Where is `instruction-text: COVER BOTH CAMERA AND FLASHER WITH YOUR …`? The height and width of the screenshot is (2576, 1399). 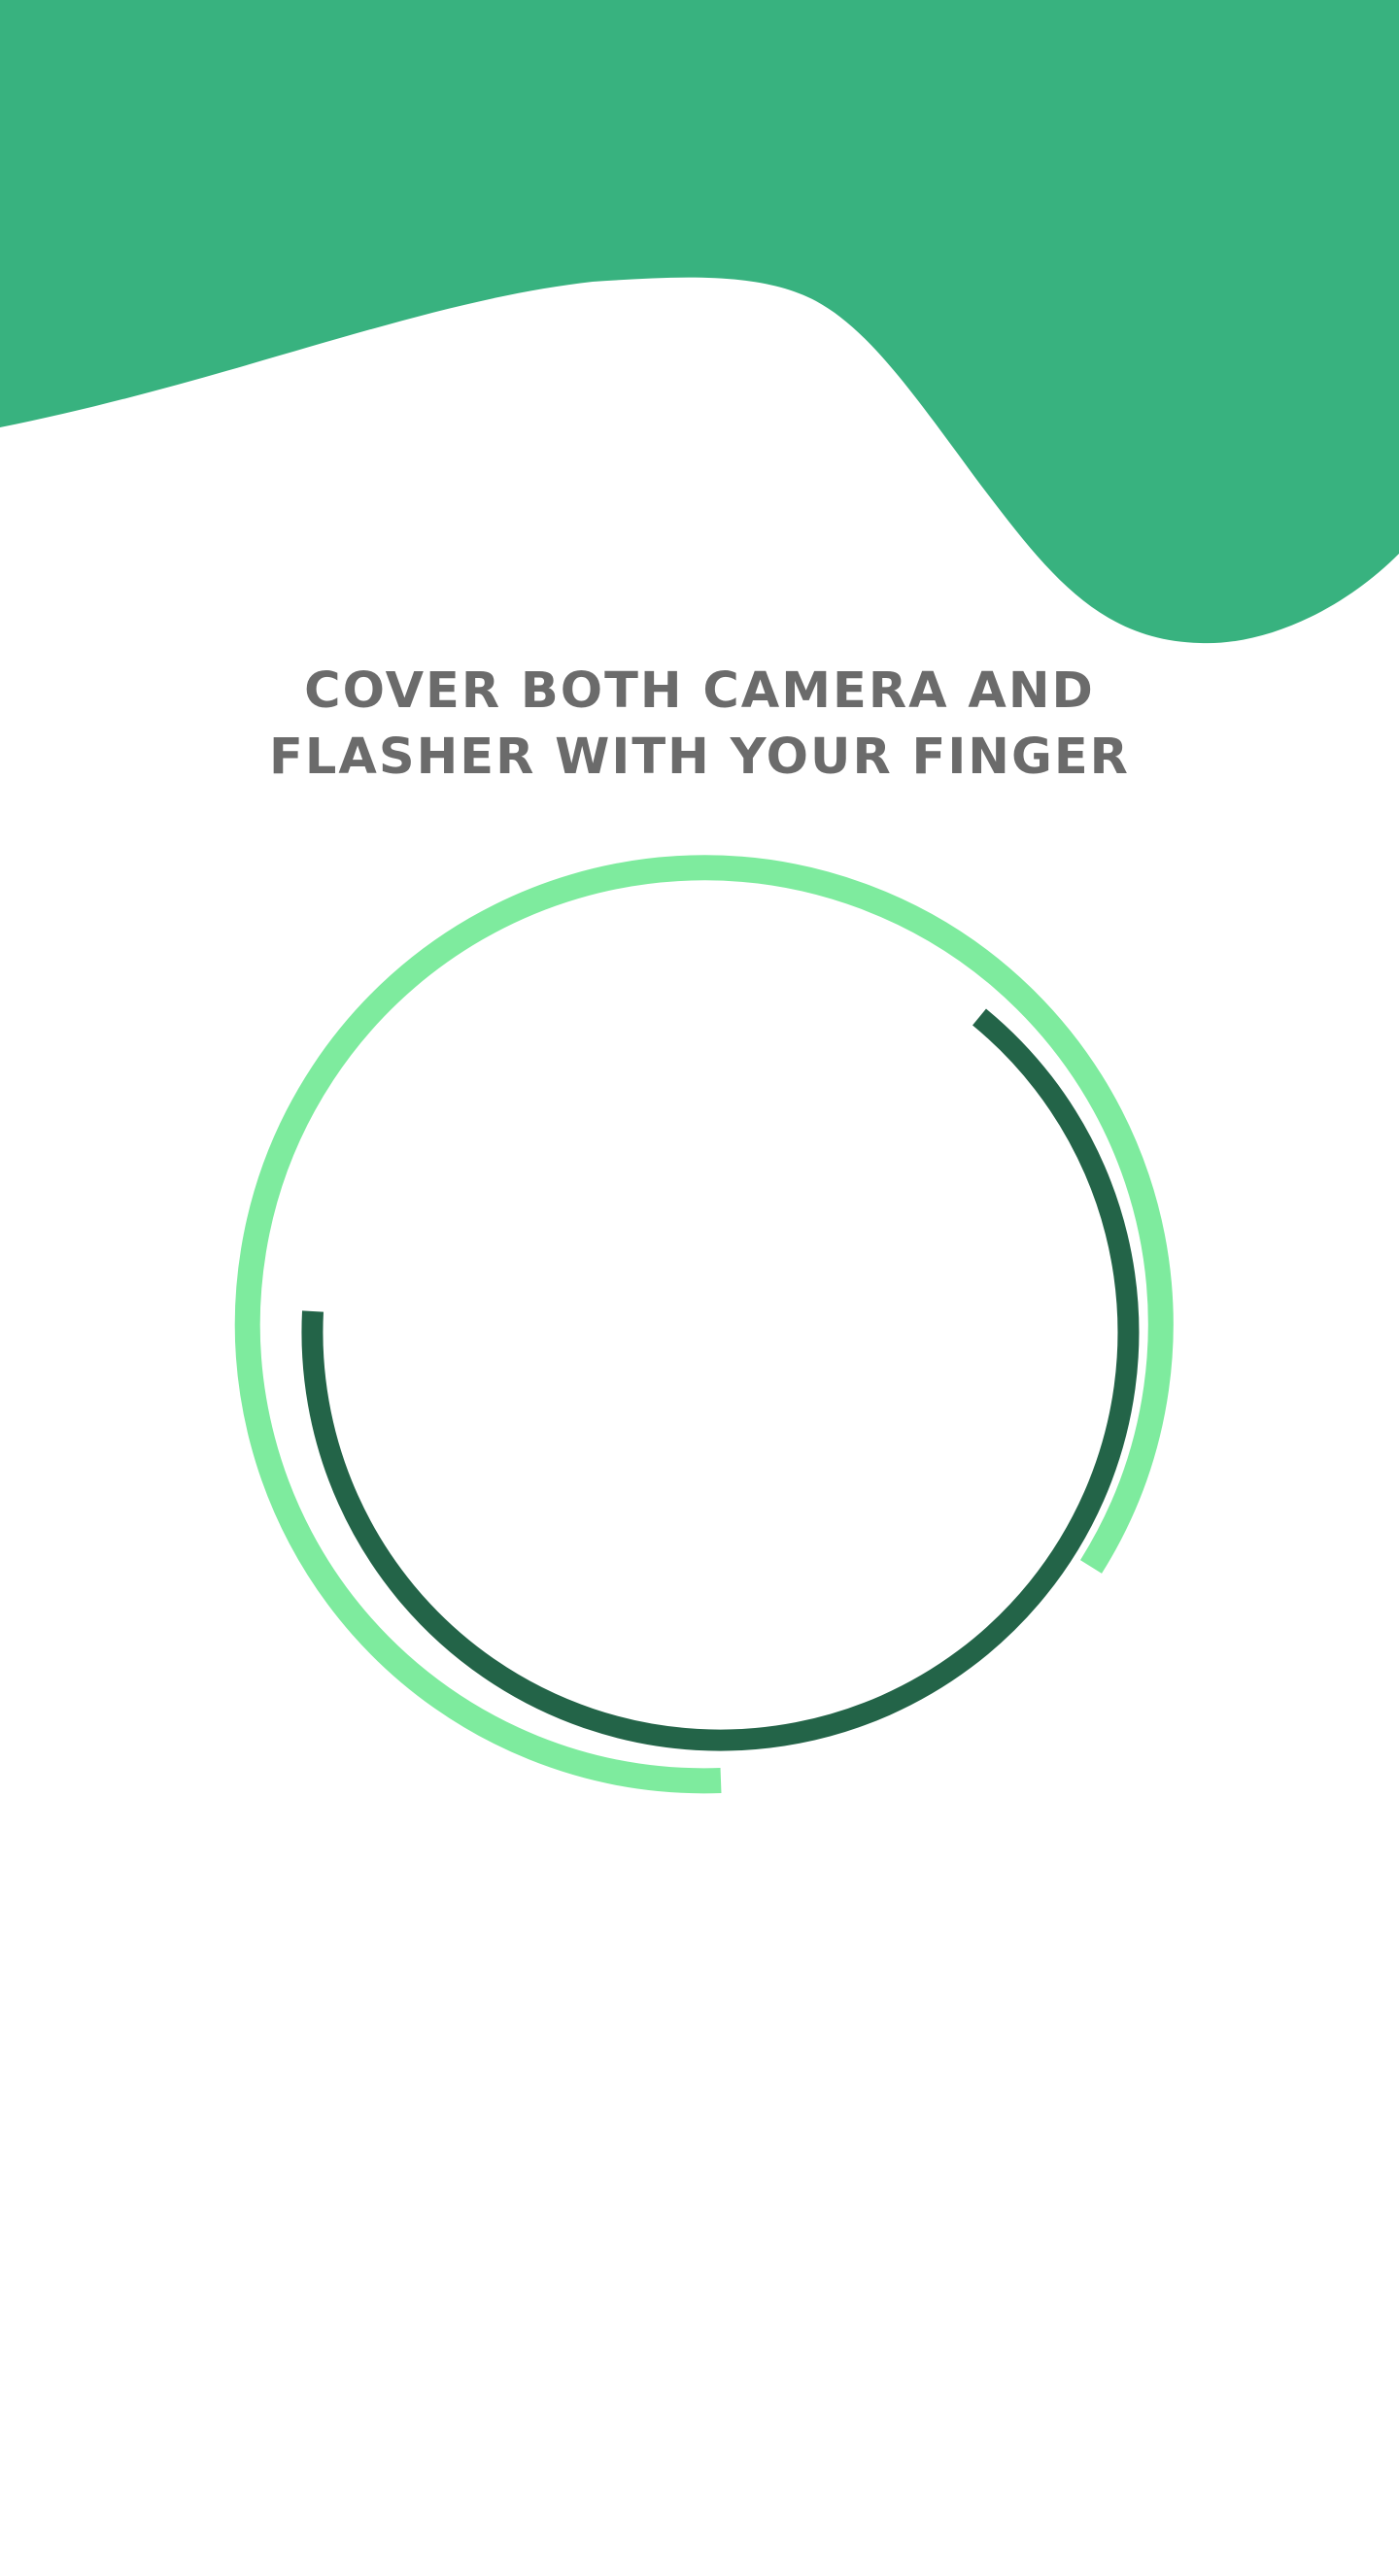 instruction-text: COVER BOTH CAMERA AND FLASHER WITH YOUR … is located at coordinates (699, 725).